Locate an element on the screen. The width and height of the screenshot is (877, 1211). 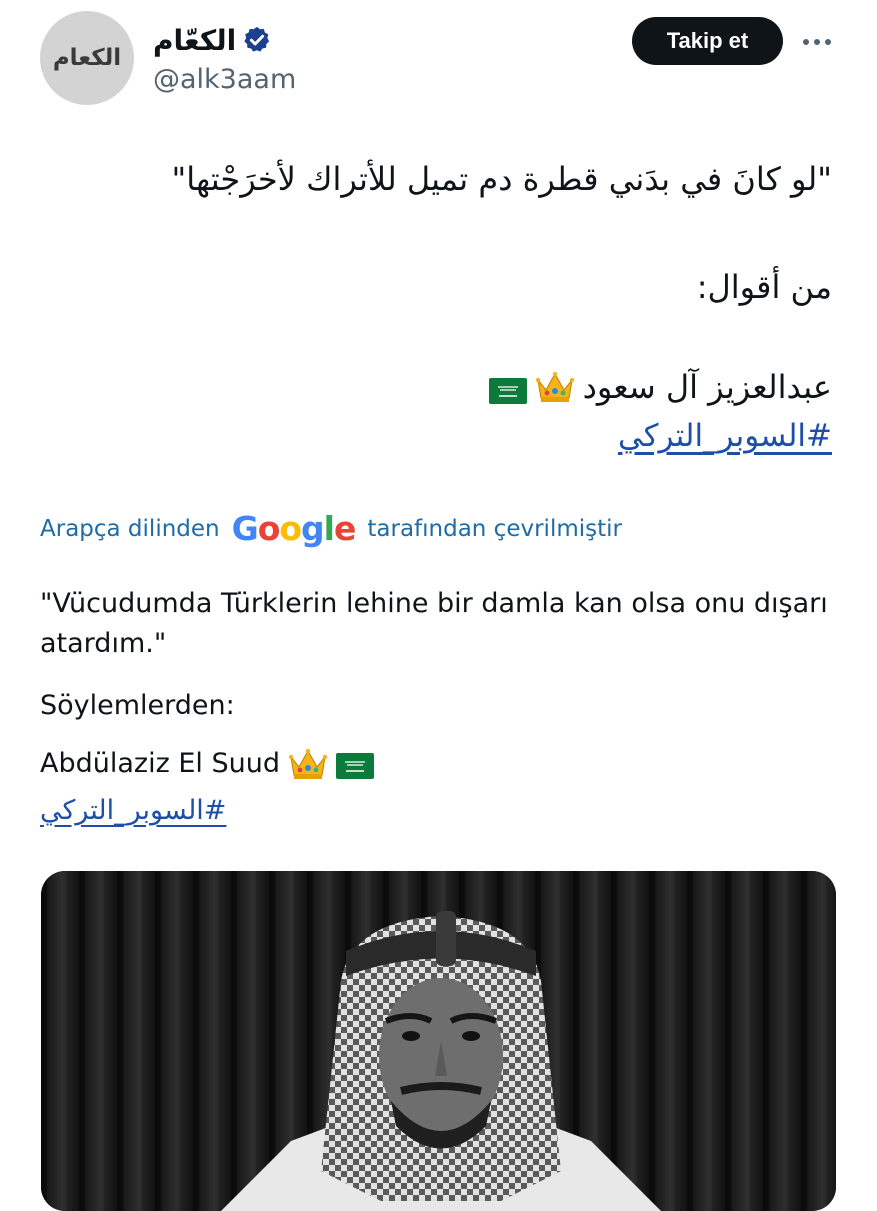
display-name: الكعّام is located at coordinates (194, 40).